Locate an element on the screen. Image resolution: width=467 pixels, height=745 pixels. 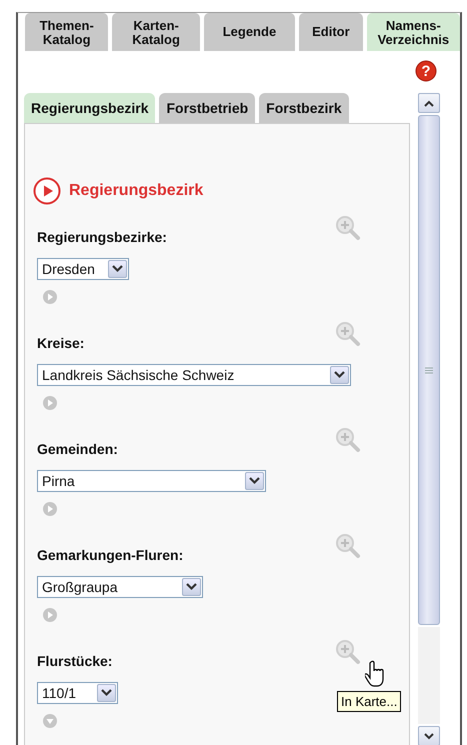
dropdown: Pirna is located at coordinates (151, 481).